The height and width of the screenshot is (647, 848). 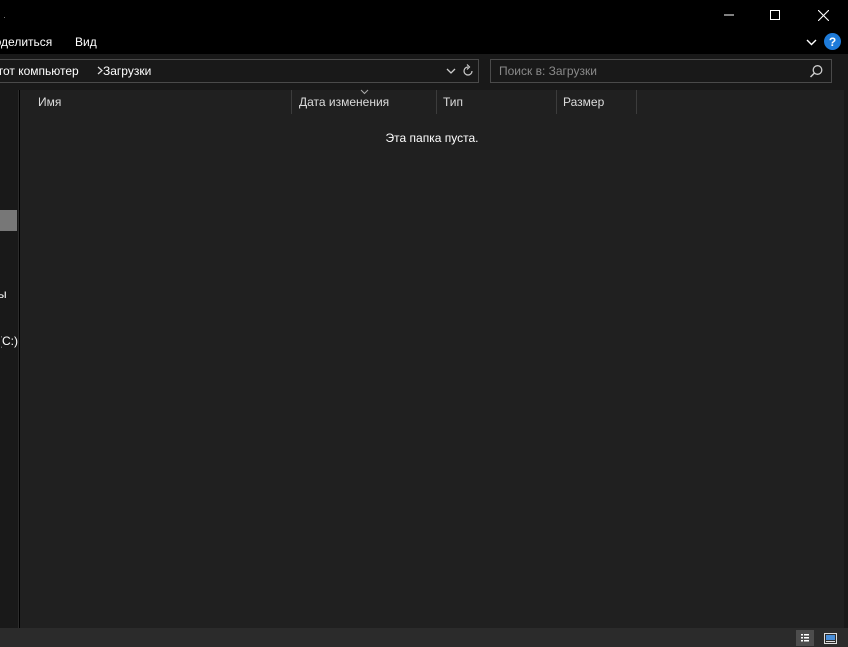 I want to click on column-label-name: Имя, so click(x=50, y=102).